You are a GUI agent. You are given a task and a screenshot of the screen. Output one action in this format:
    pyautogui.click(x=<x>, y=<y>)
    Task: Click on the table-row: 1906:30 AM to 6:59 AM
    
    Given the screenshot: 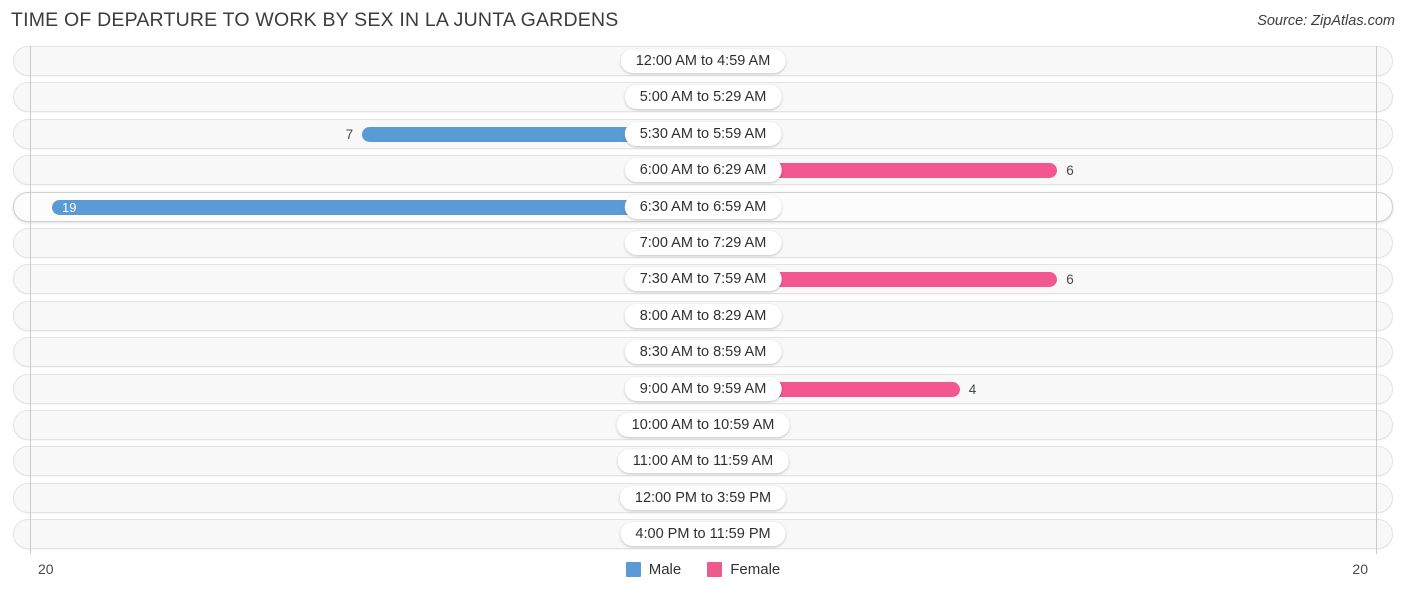 What is the action you would take?
    pyautogui.click(x=703, y=206)
    